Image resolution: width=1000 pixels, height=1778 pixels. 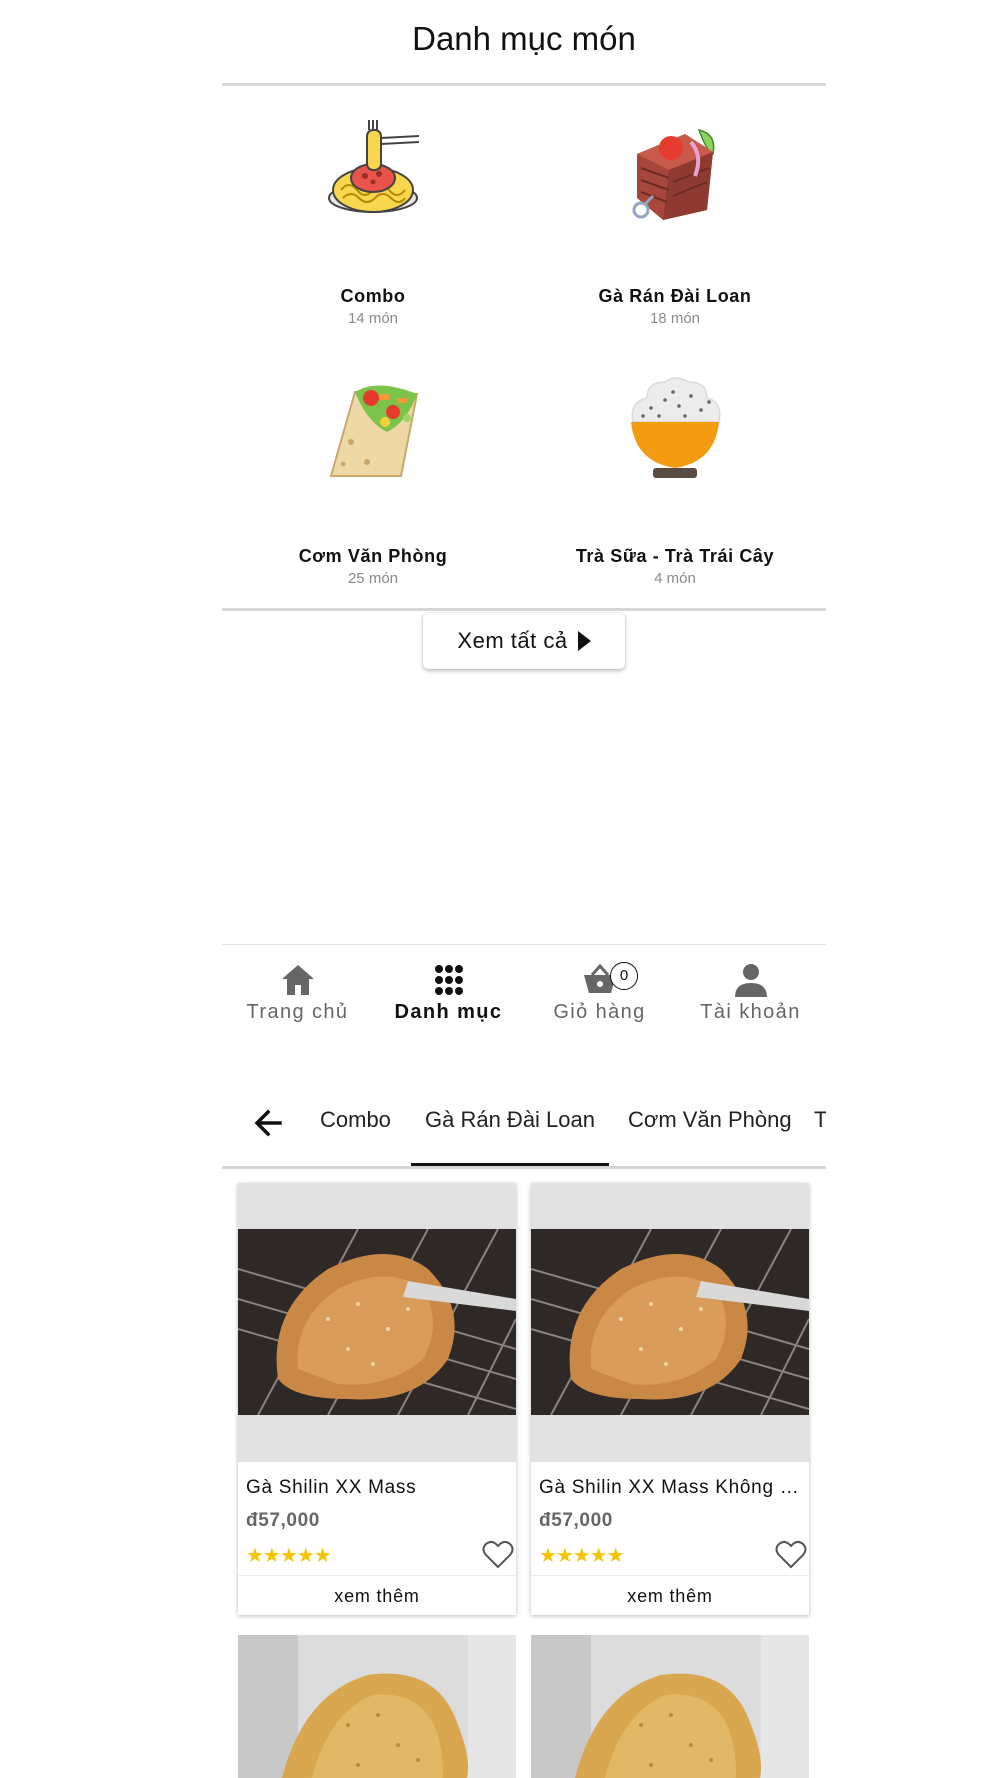 What do you see at coordinates (669, 1487) in the screenshot?
I see `product-name: Gà Shilin XX Mass Không Xương` at bounding box center [669, 1487].